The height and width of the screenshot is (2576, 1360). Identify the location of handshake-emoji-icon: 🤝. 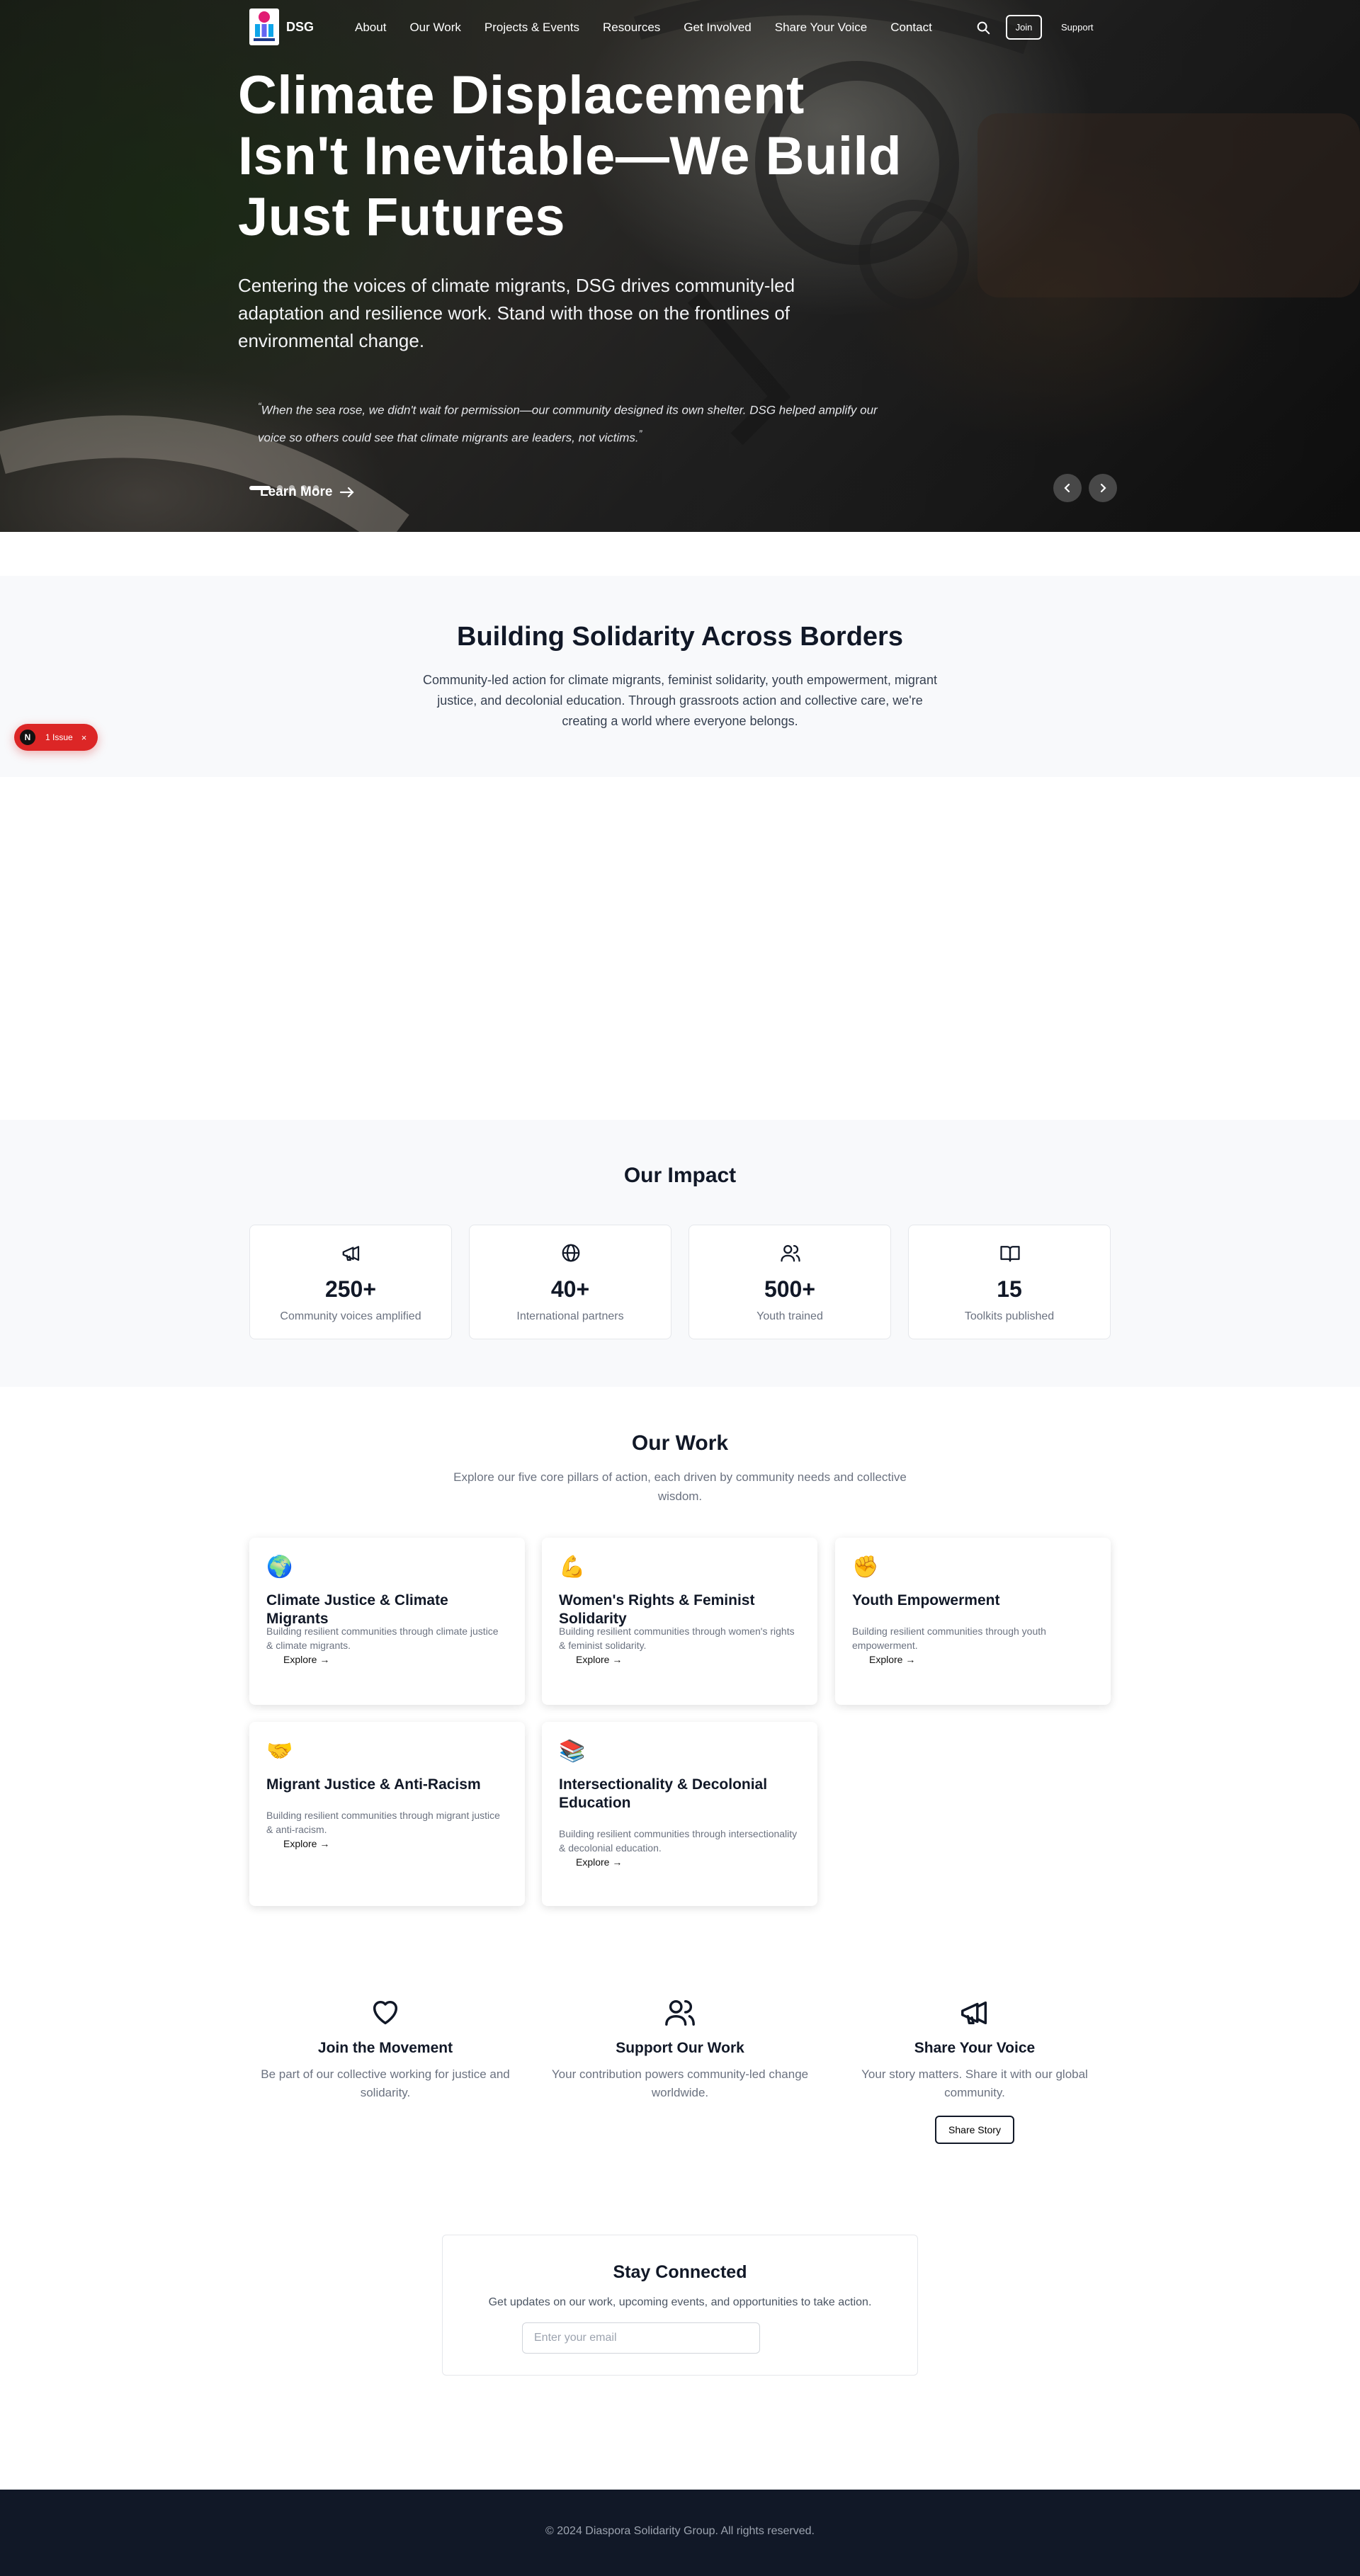
(280, 1751).